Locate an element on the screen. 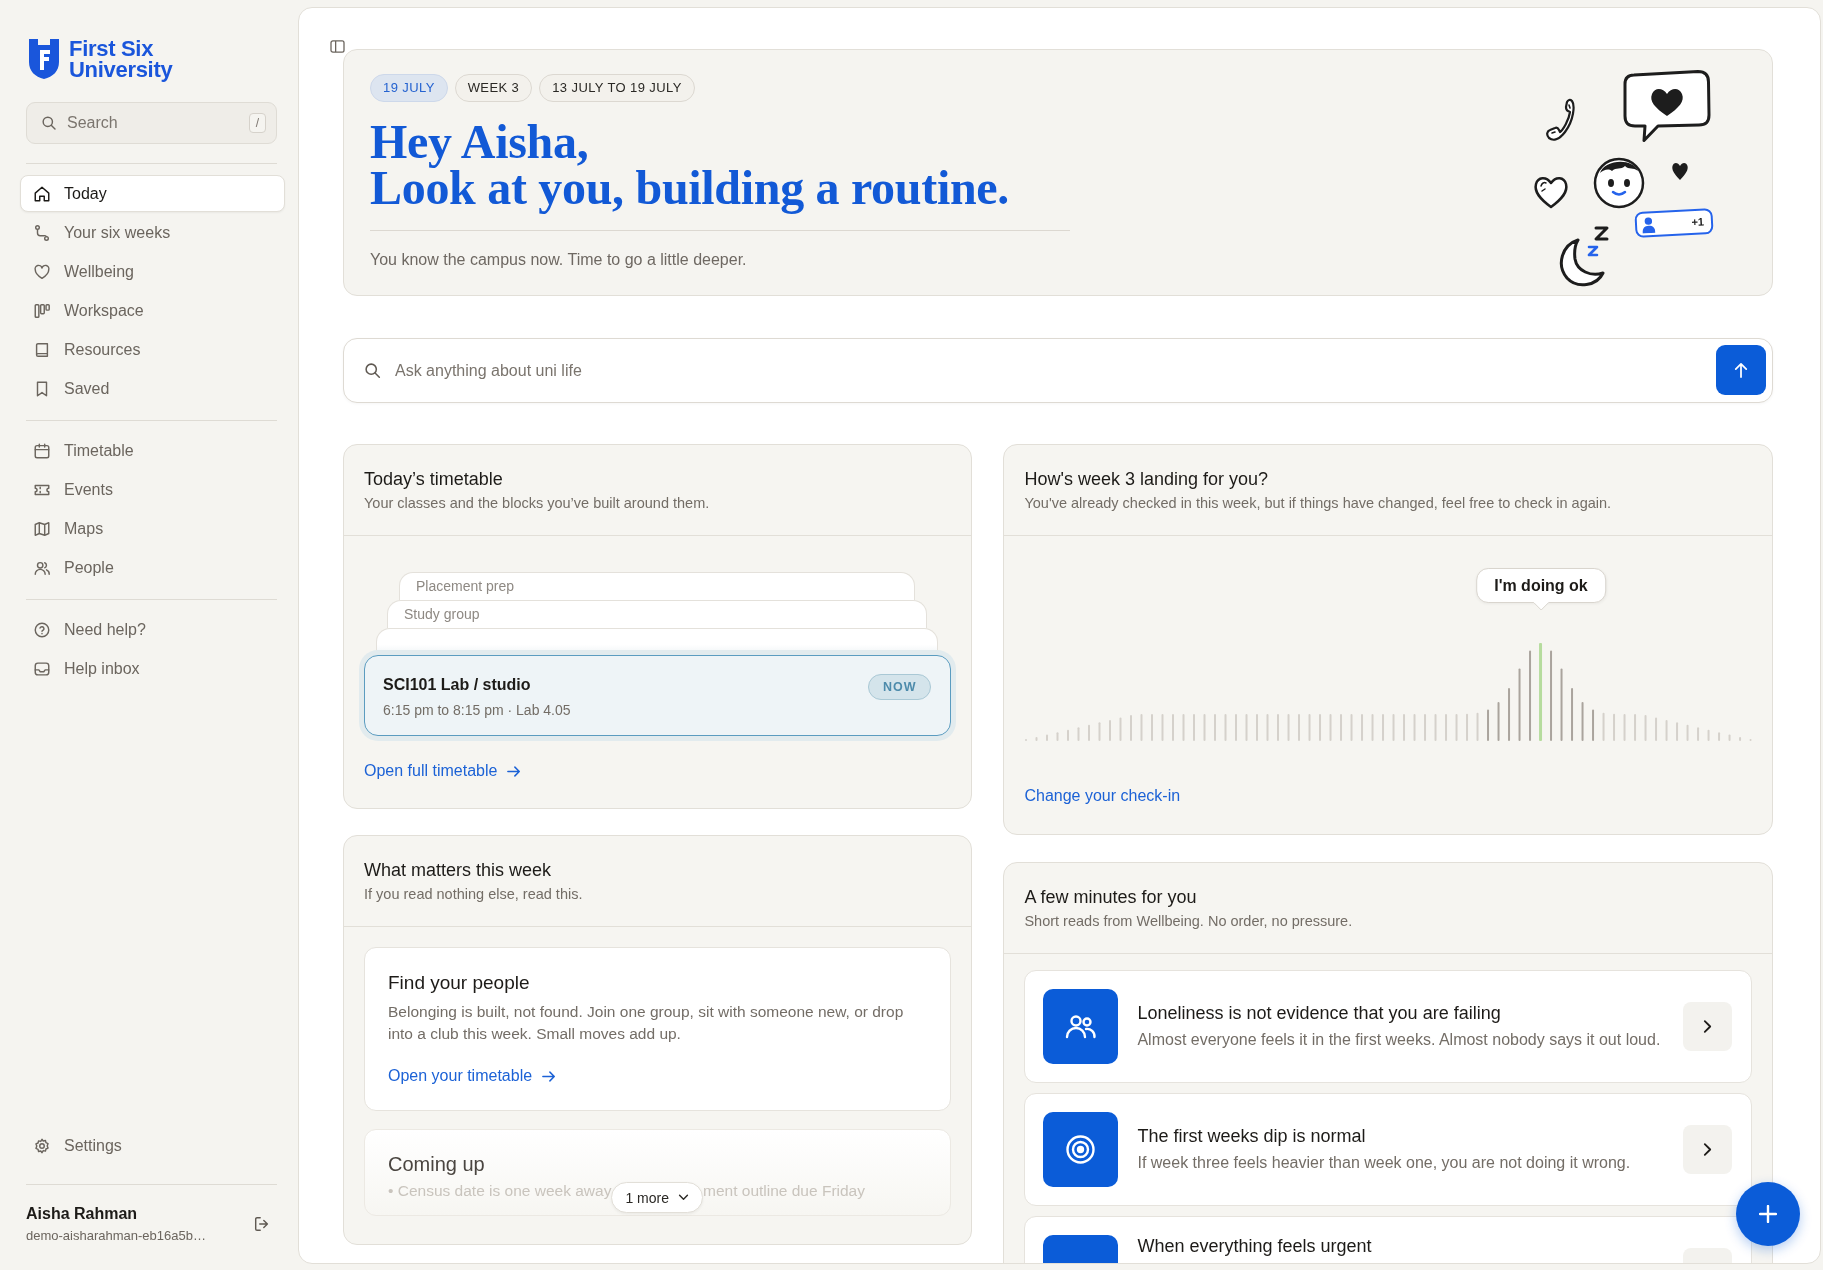 This screenshot has height=1270, width=1823. show-more-button: 1 more is located at coordinates (657, 1197).